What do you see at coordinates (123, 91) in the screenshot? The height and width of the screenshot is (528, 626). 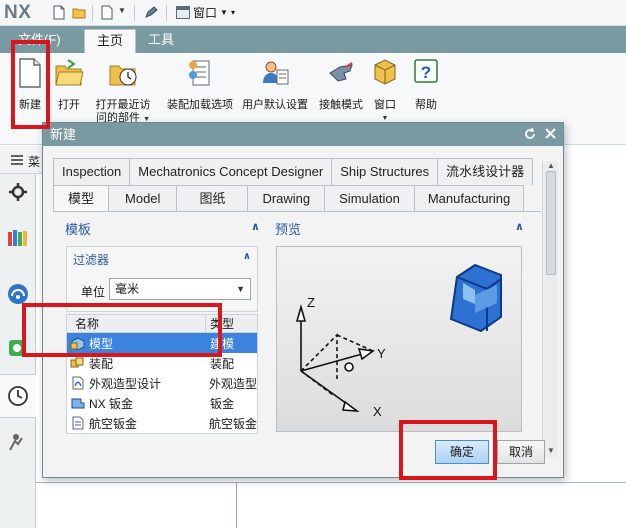 I see `open-recent-button: 打开最近访 问的部件 ▼` at bounding box center [123, 91].